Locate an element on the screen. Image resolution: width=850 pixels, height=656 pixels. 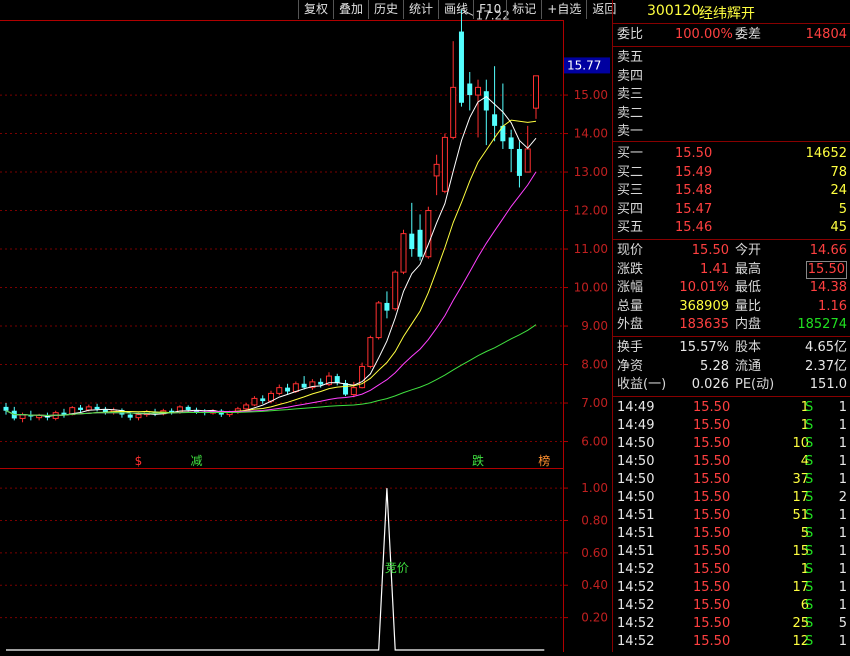
stat2-row: 收益(一) 0.026 PE(动) 151.0 is located at coordinates (731, 385).